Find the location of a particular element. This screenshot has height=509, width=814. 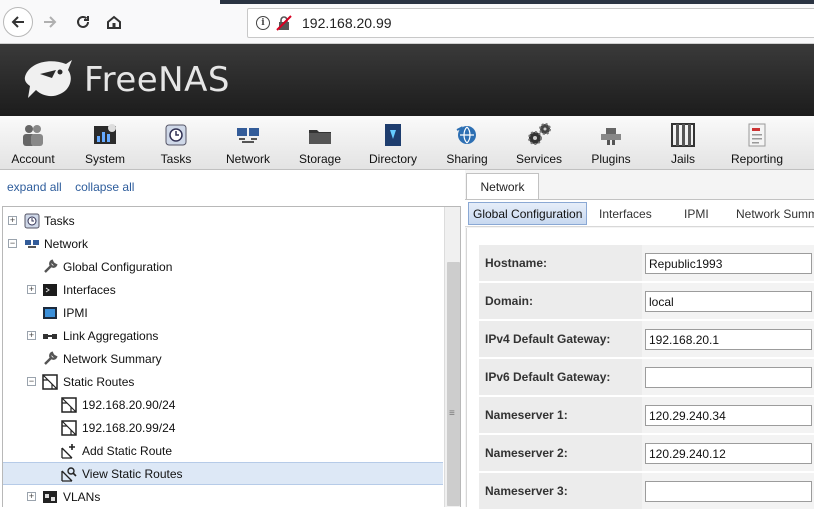

home-icon is located at coordinates (114, 22).